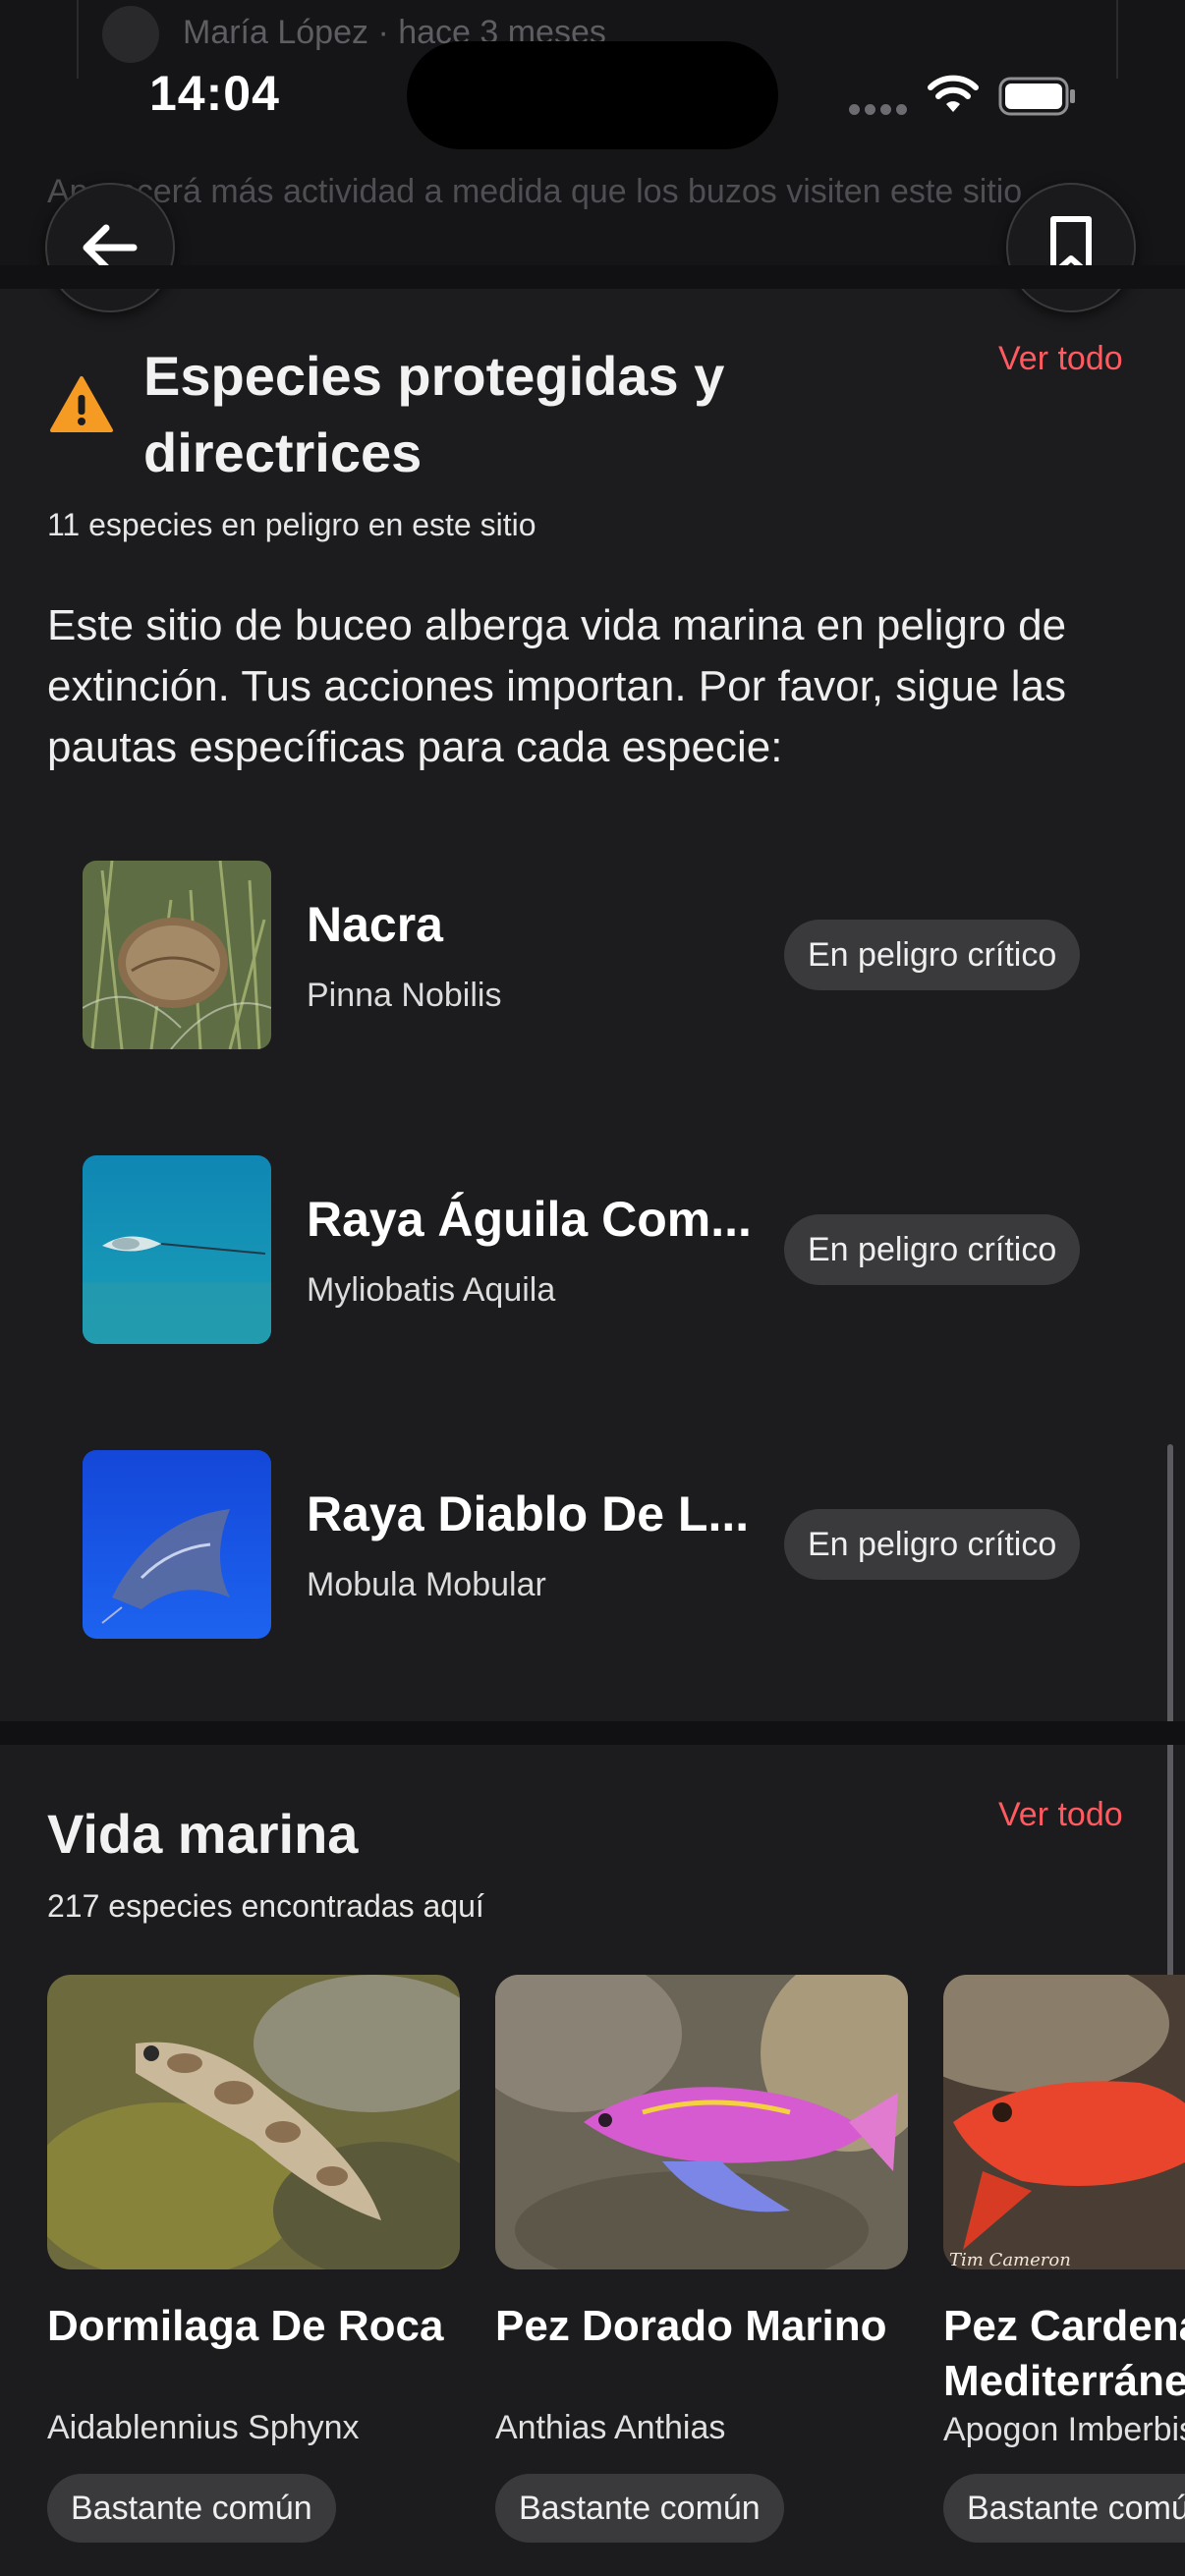 The width and height of the screenshot is (1185, 2576). Describe the element at coordinates (610, 2427) in the screenshot. I see `species-scientific-name: Anthias Anthias` at that location.